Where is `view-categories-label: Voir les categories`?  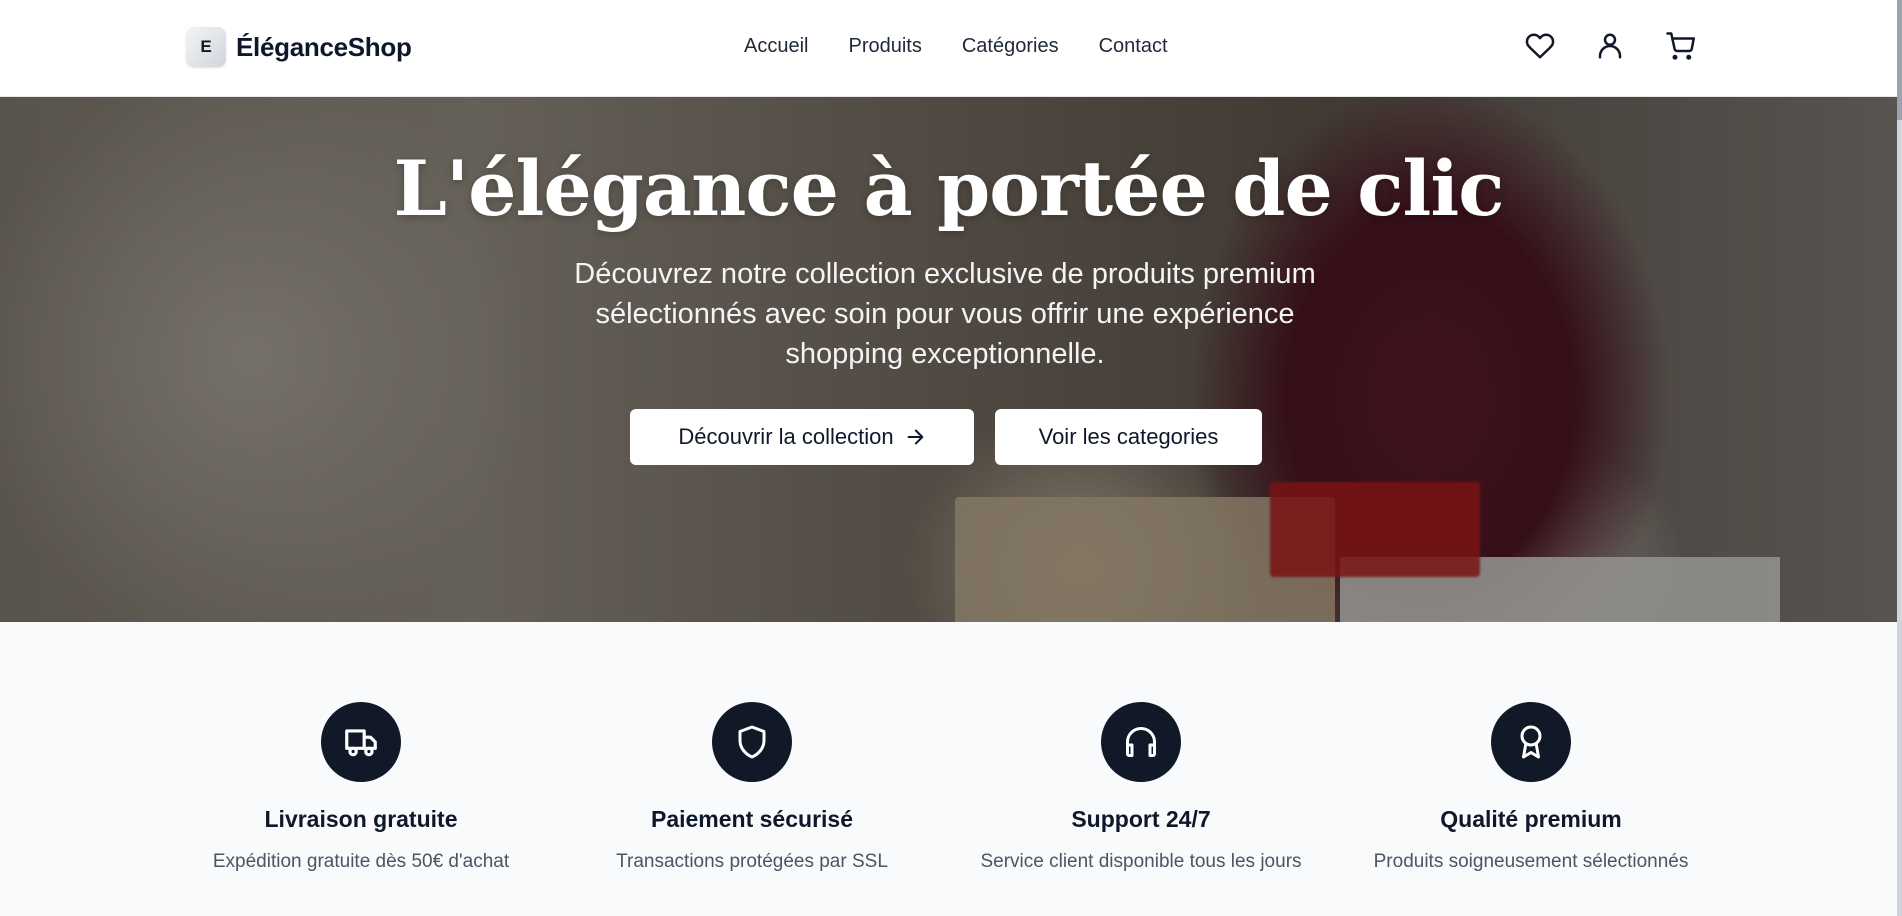
view-categories-label: Voir les categories is located at coordinates (1128, 436).